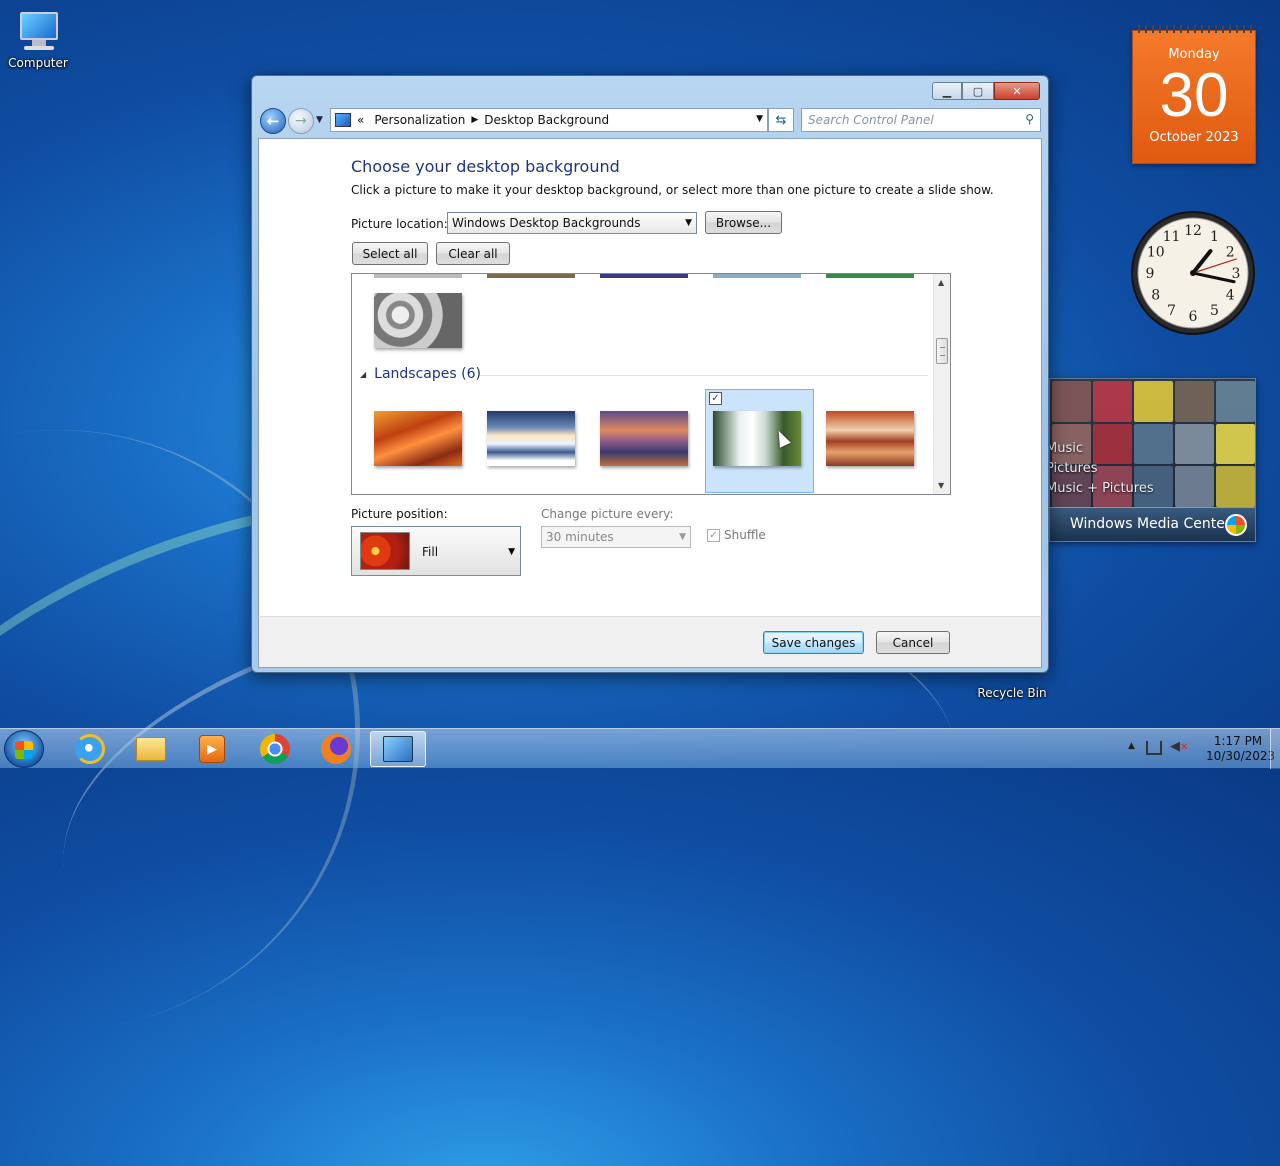  I want to click on close-icon: ✕, so click(1017, 91).